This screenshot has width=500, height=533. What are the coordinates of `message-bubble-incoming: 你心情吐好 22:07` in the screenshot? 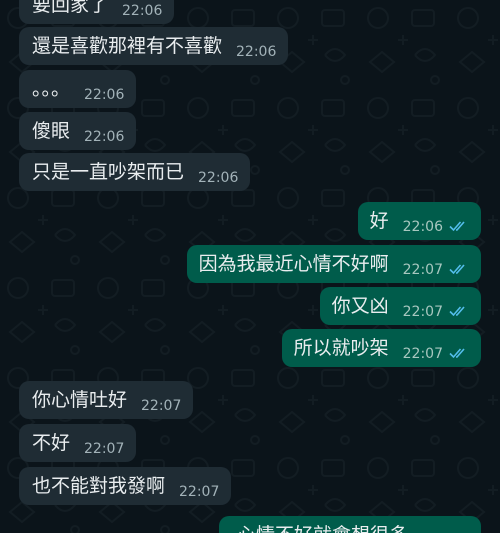 It's located at (106, 400).